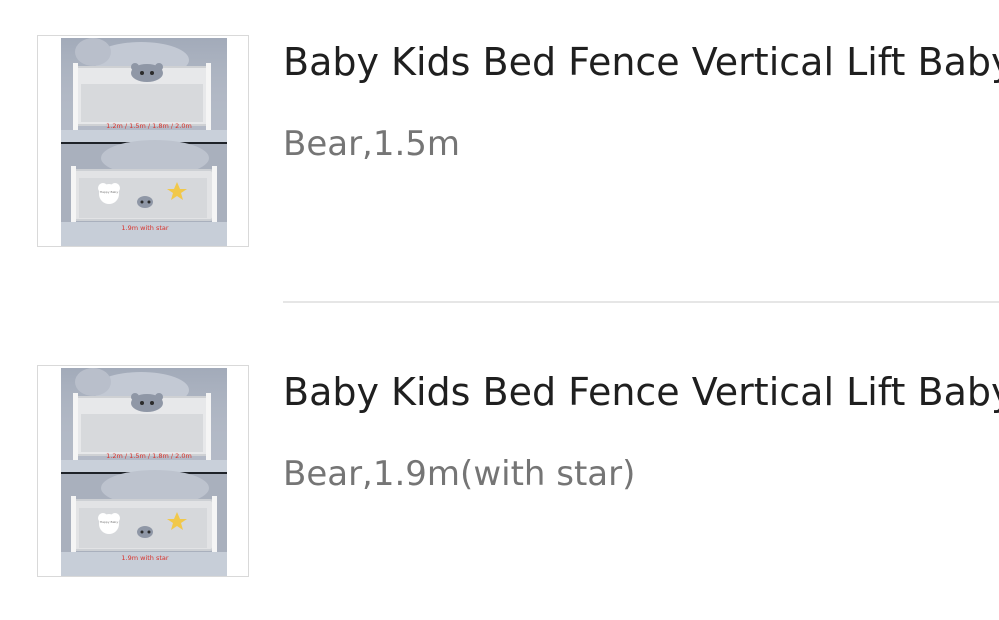 This screenshot has width=999, height=620. I want to click on product-variant: Bear,1.9m(with star), so click(459, 474).